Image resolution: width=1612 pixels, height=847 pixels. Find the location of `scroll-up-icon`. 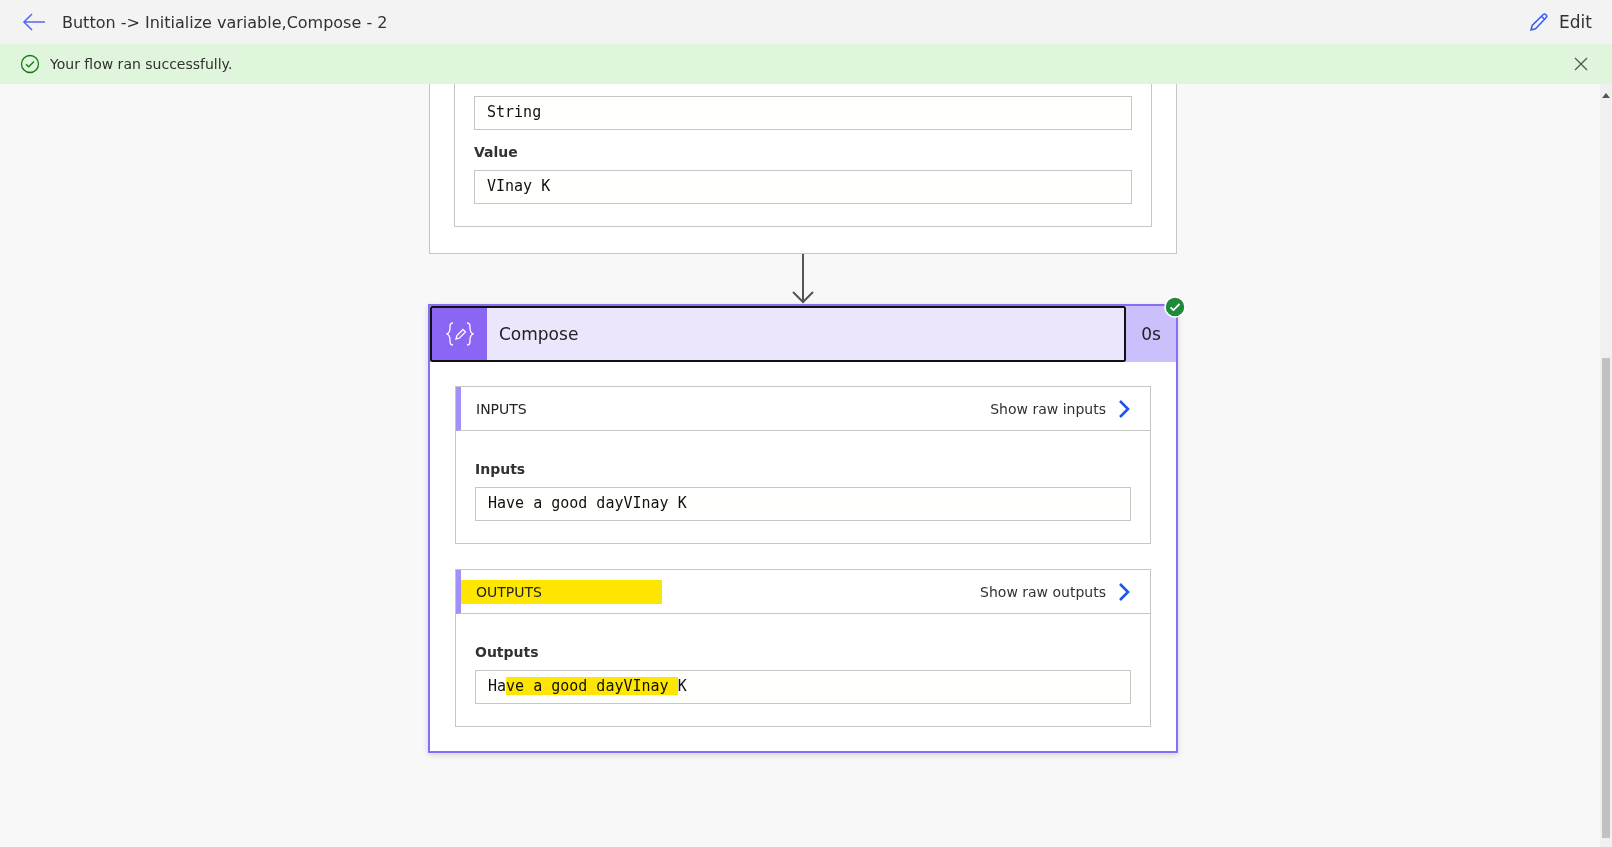

scroll-up-icon is located at coordinates (1606, 95).